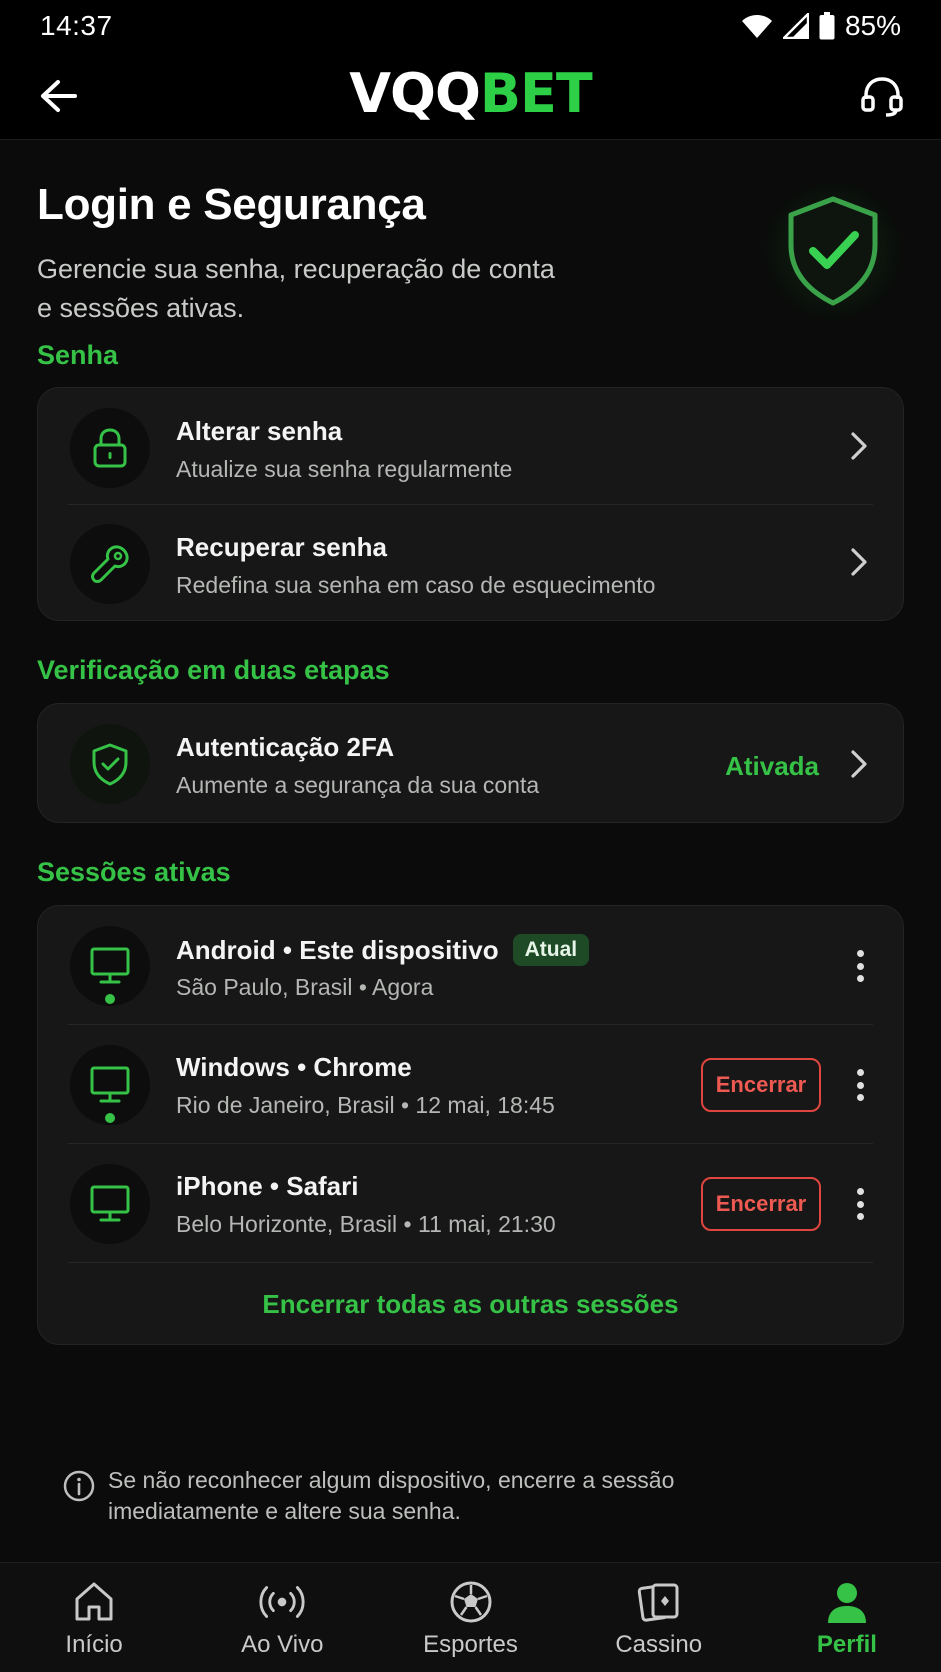 This screenshot has height=1672, width=941. I want to click on status-time: 14:37, so click(76, 25).